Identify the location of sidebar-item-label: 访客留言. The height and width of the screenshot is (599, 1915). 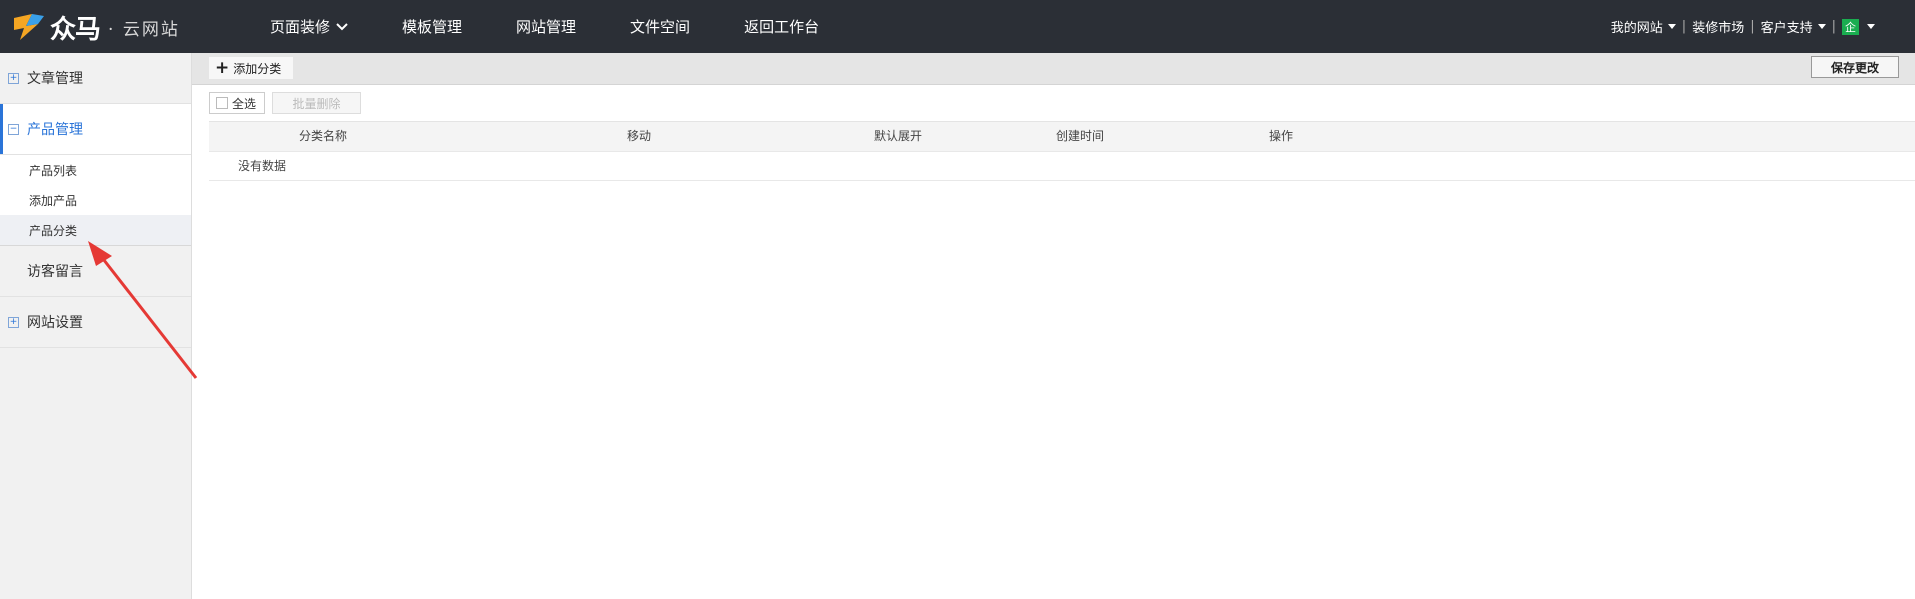
(55, 272).